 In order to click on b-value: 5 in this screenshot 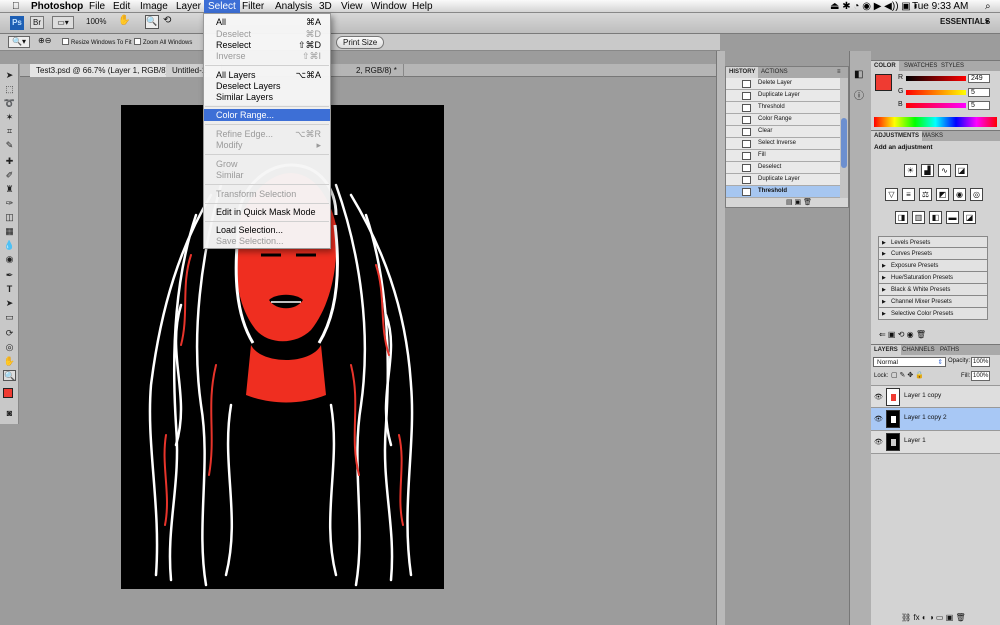, I will do `click(979, 105)`.